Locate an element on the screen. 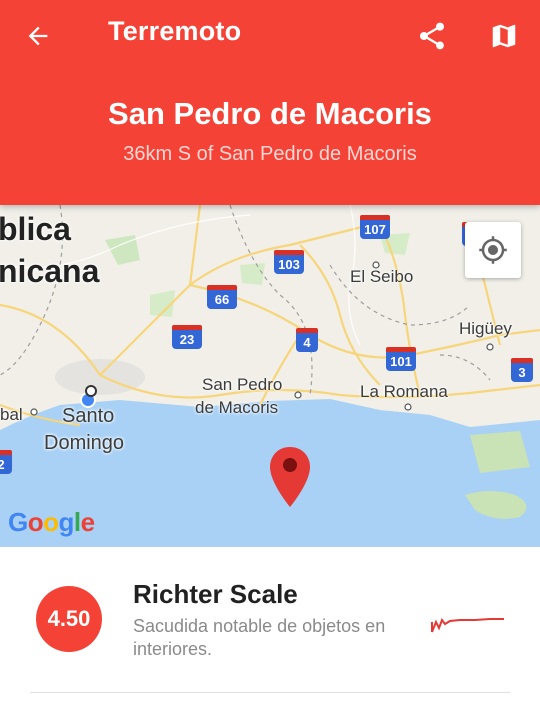  seismograph-icon is located at coordinates (467, 625).